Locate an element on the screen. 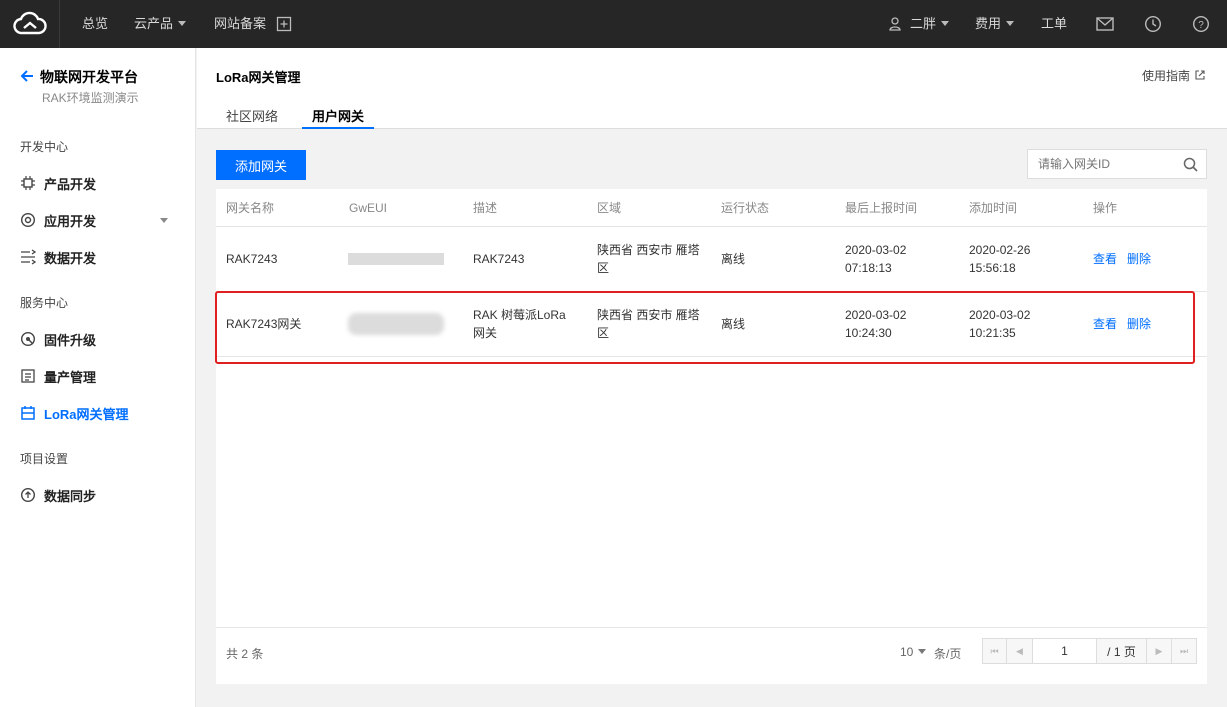 This screenshot has height=707, width=1227. sidebar-item-product-dev: 产品开发 is located at coordinates (100, 183).